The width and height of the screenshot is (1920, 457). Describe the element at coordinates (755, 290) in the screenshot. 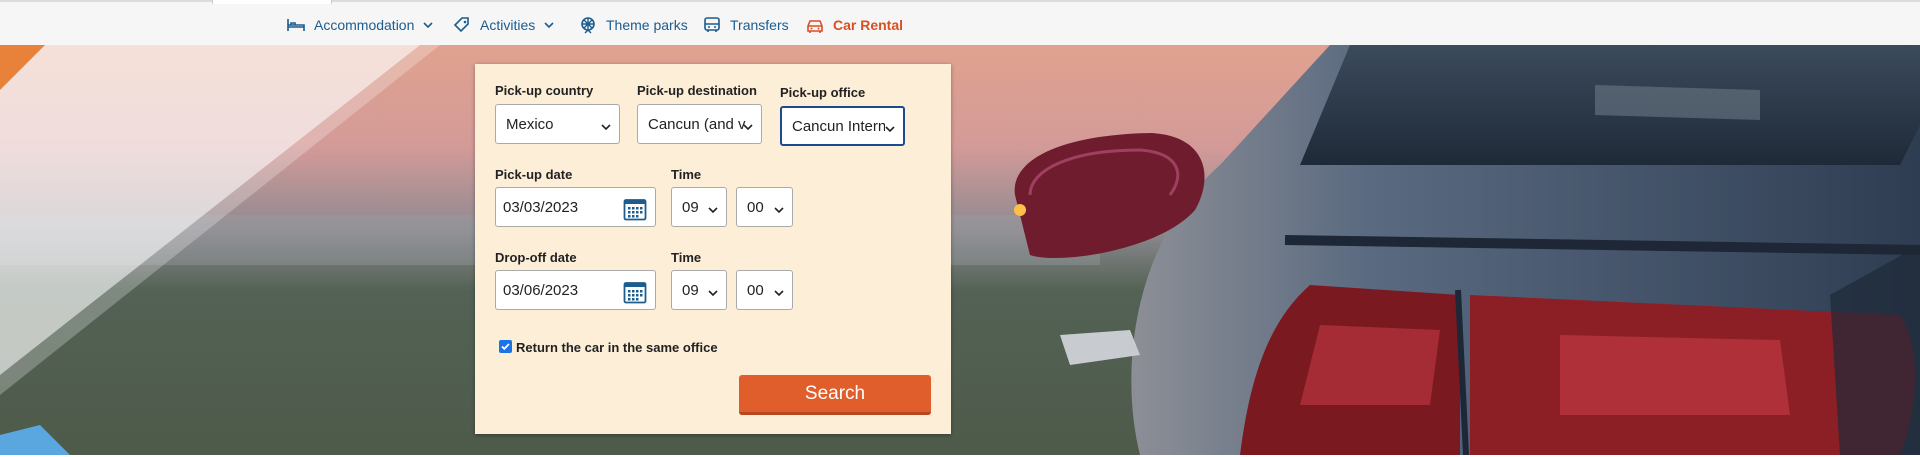

I see `dropoff-minute-value: 00` at that location.